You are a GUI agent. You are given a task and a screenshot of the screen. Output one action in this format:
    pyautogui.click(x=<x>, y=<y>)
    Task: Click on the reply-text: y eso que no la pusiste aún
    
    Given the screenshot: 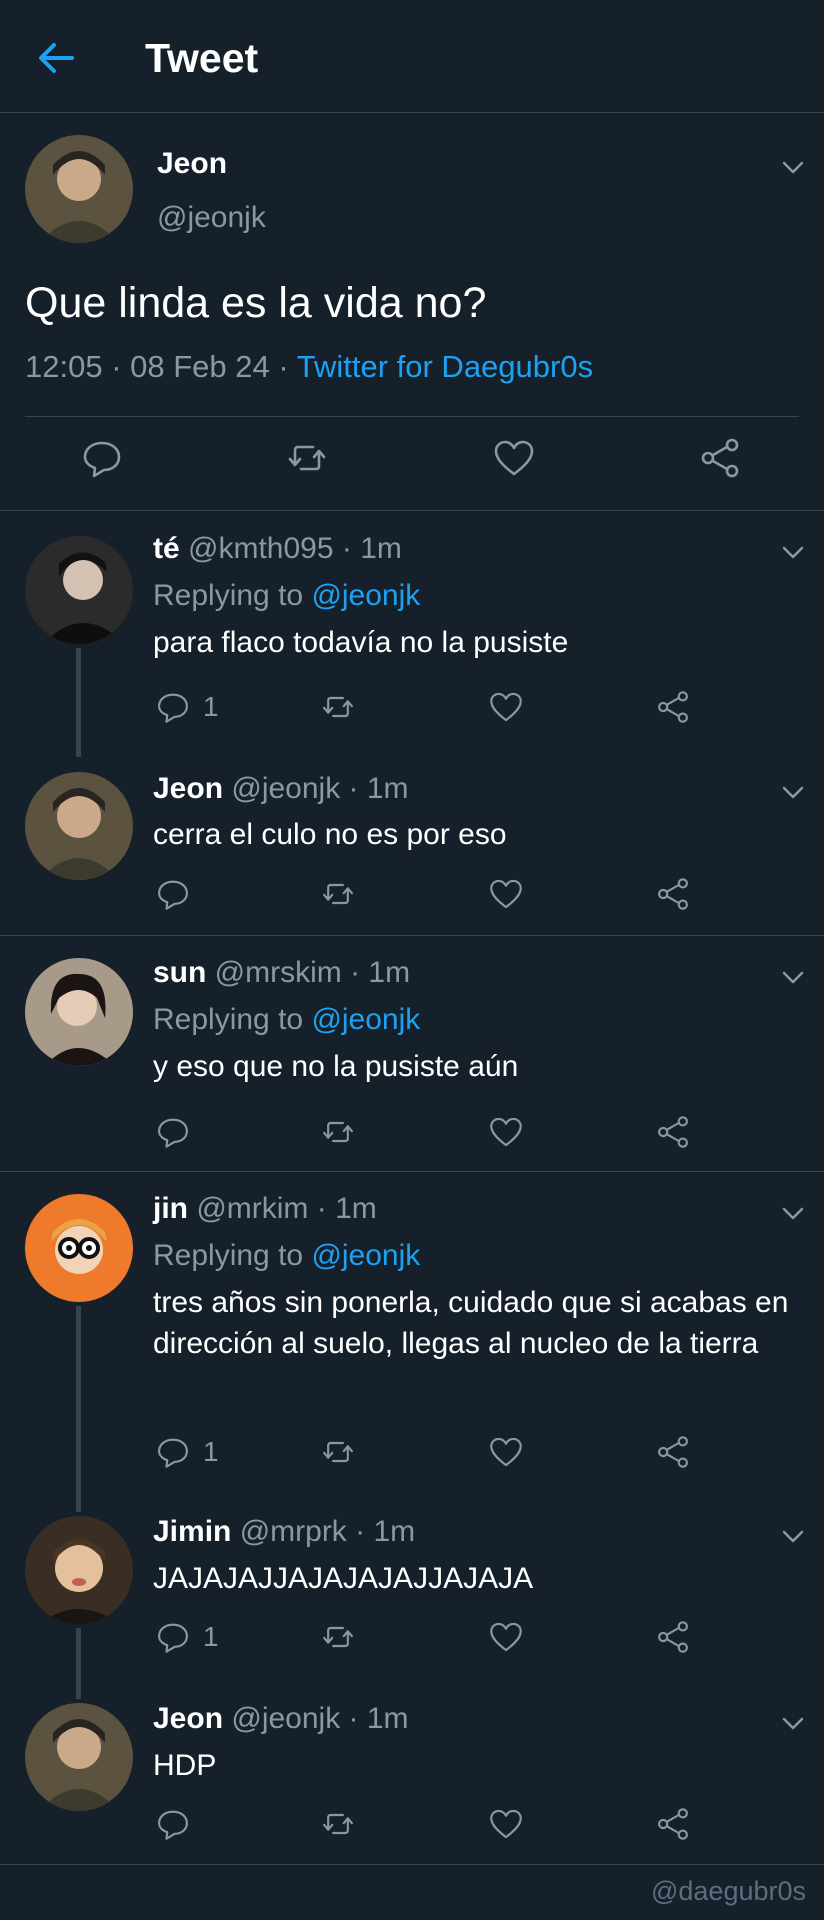 What is the action you would take?
    pyautogui.click(x=336, y=1066)
    